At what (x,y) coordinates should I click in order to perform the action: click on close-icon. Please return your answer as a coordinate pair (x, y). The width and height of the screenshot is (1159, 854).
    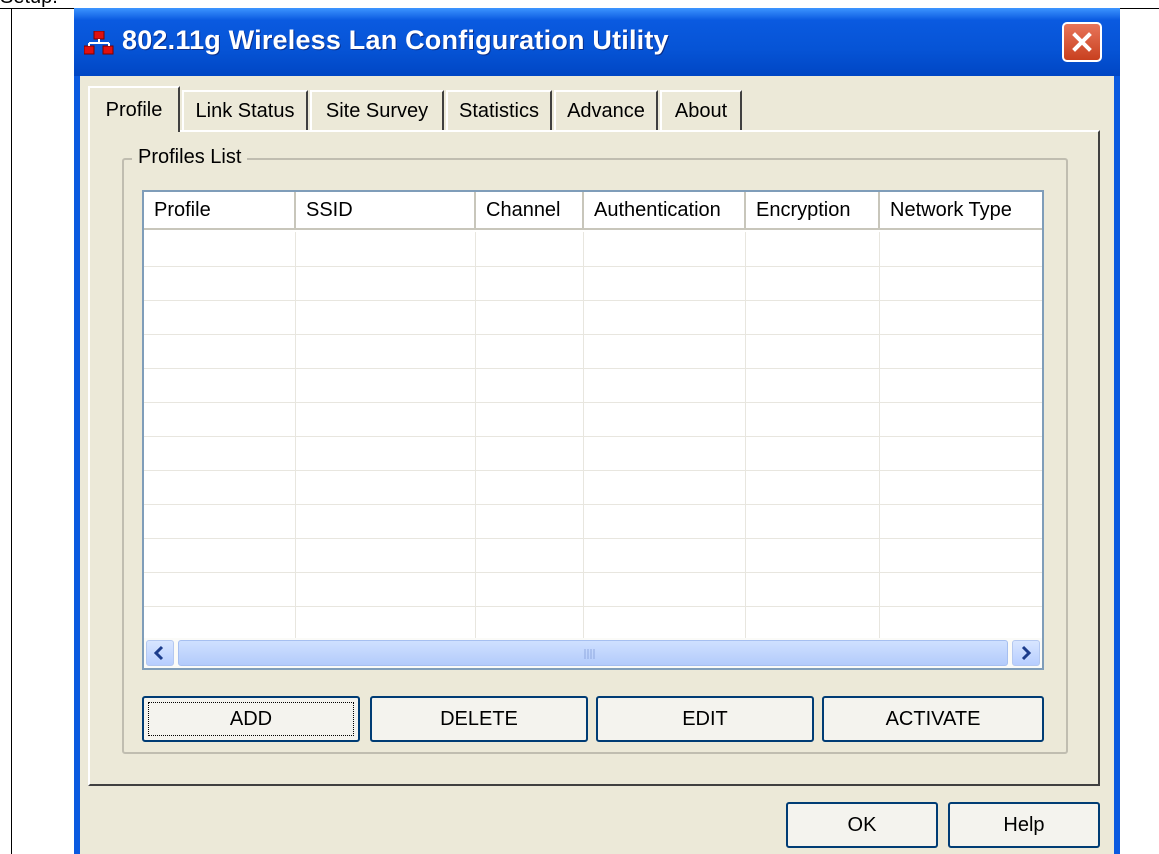
    Looking at the image, I should click on (1082, 42).